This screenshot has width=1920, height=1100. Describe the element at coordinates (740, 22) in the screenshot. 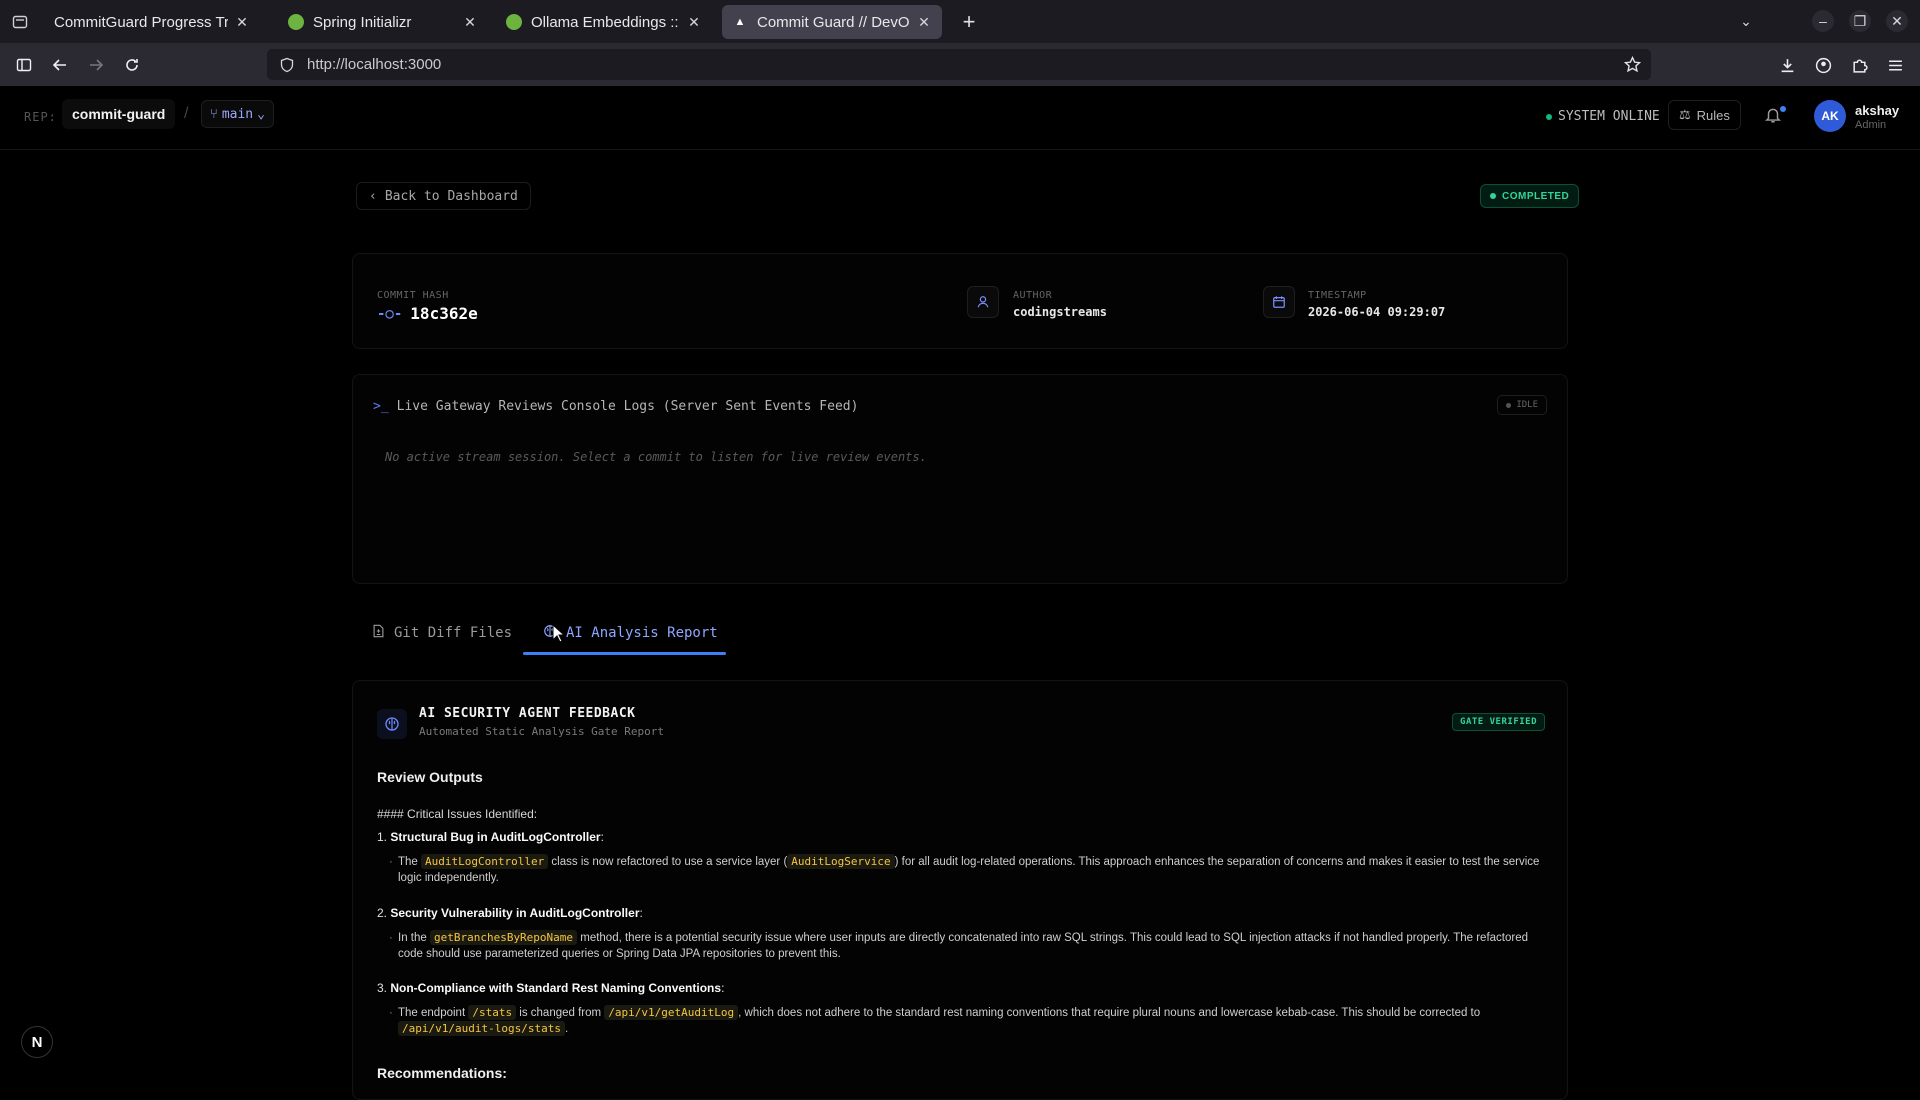

I see `triangle-favicon-icon: ▲` at that location.